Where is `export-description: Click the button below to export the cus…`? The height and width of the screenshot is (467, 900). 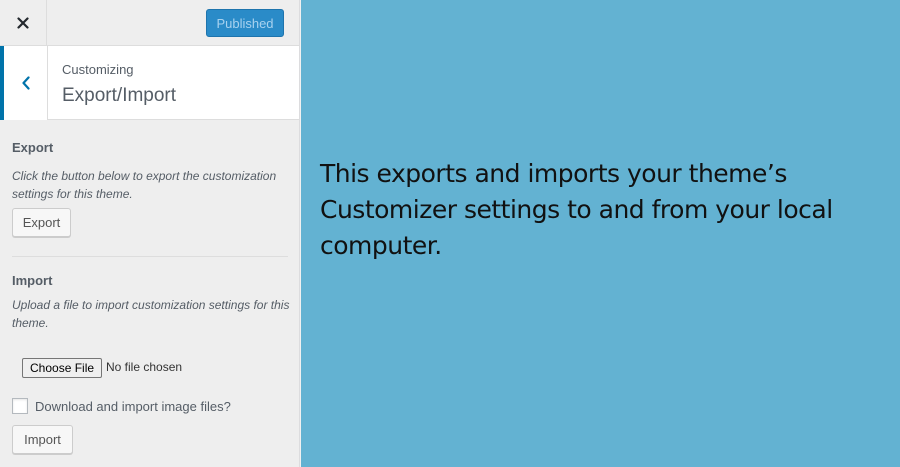 export-description: Click the button below to export the cus… is located at coordinates (144, 185).